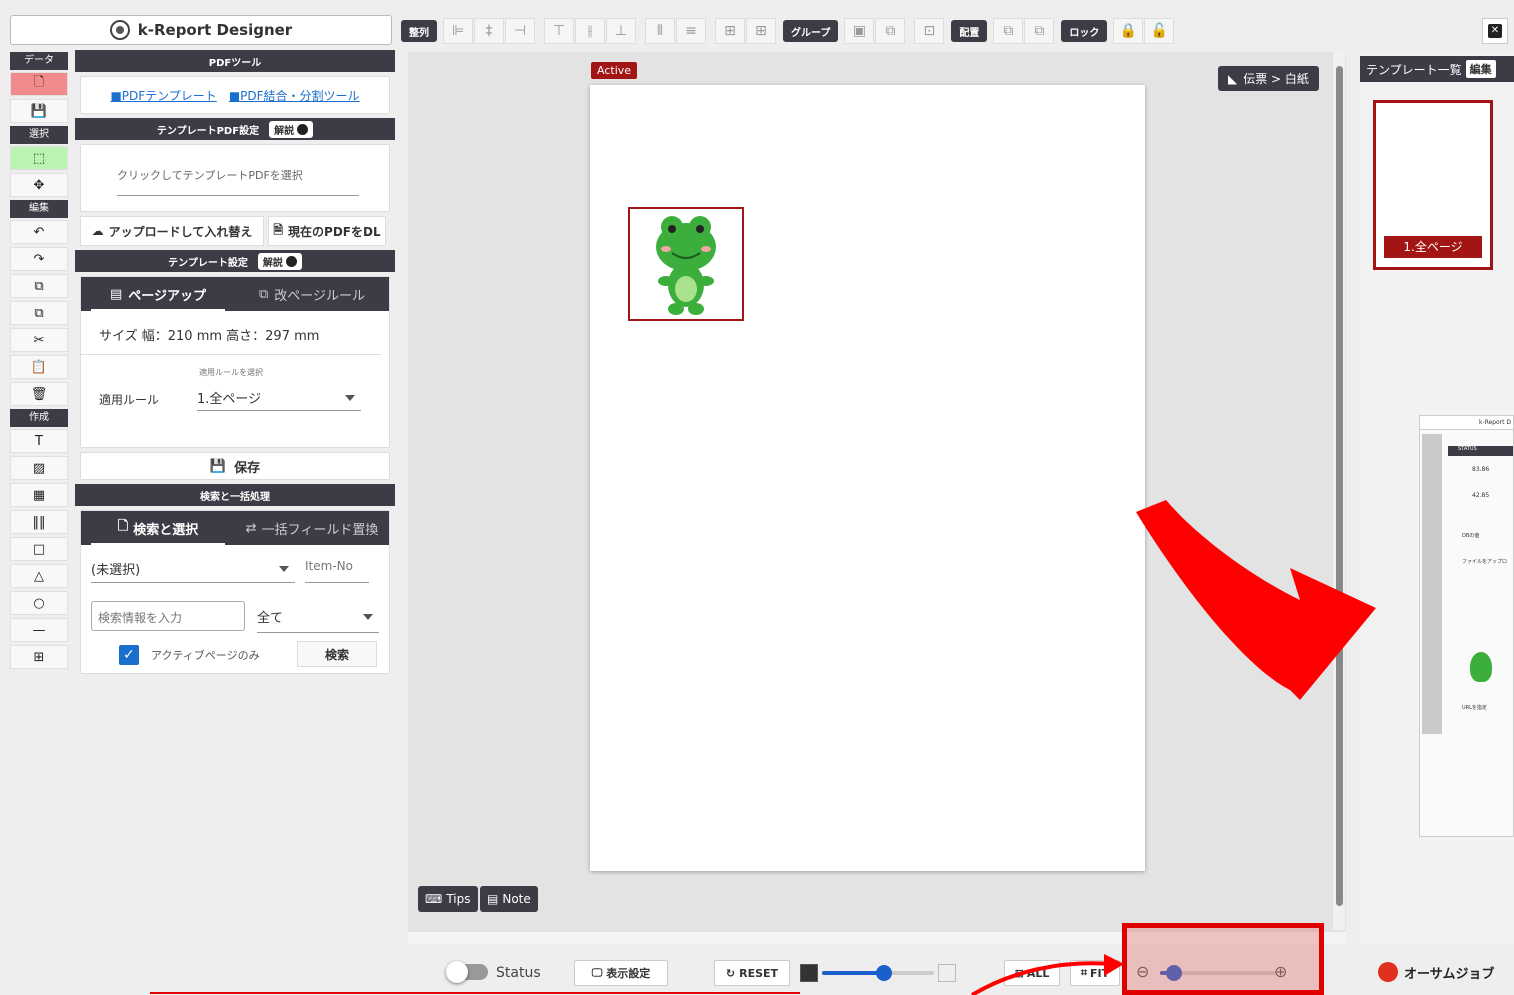 The image size is (1514, 995). Describe the element at coordinates (1041, 978) in the screenshot. I see `small-red-arrow-icon` at that location.